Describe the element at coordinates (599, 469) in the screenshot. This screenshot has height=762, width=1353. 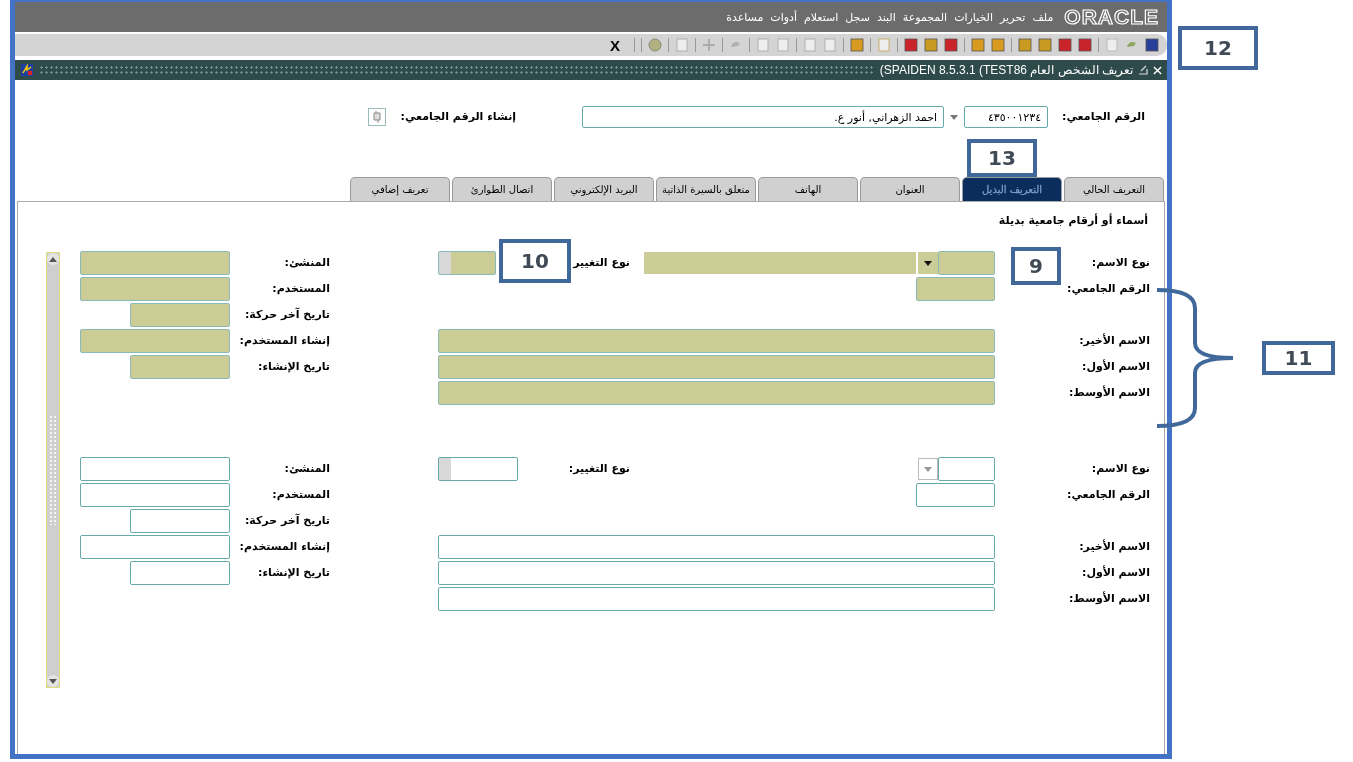
I see `field-label: نوع التغيير:` at that location.